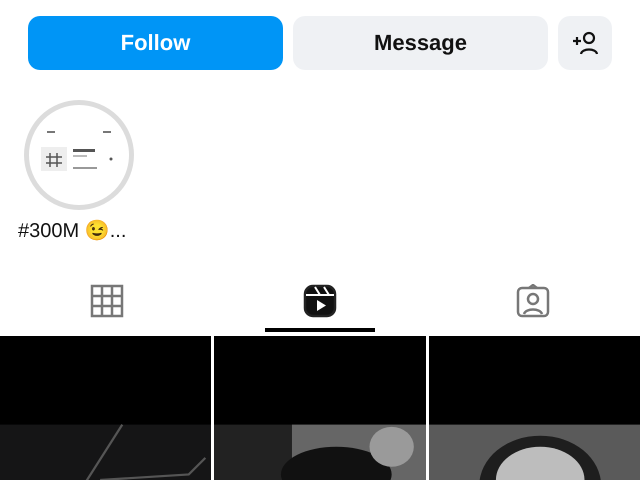 This screenshot has width=640, height=480. I want to click on add-person-button, so click(585, 43).